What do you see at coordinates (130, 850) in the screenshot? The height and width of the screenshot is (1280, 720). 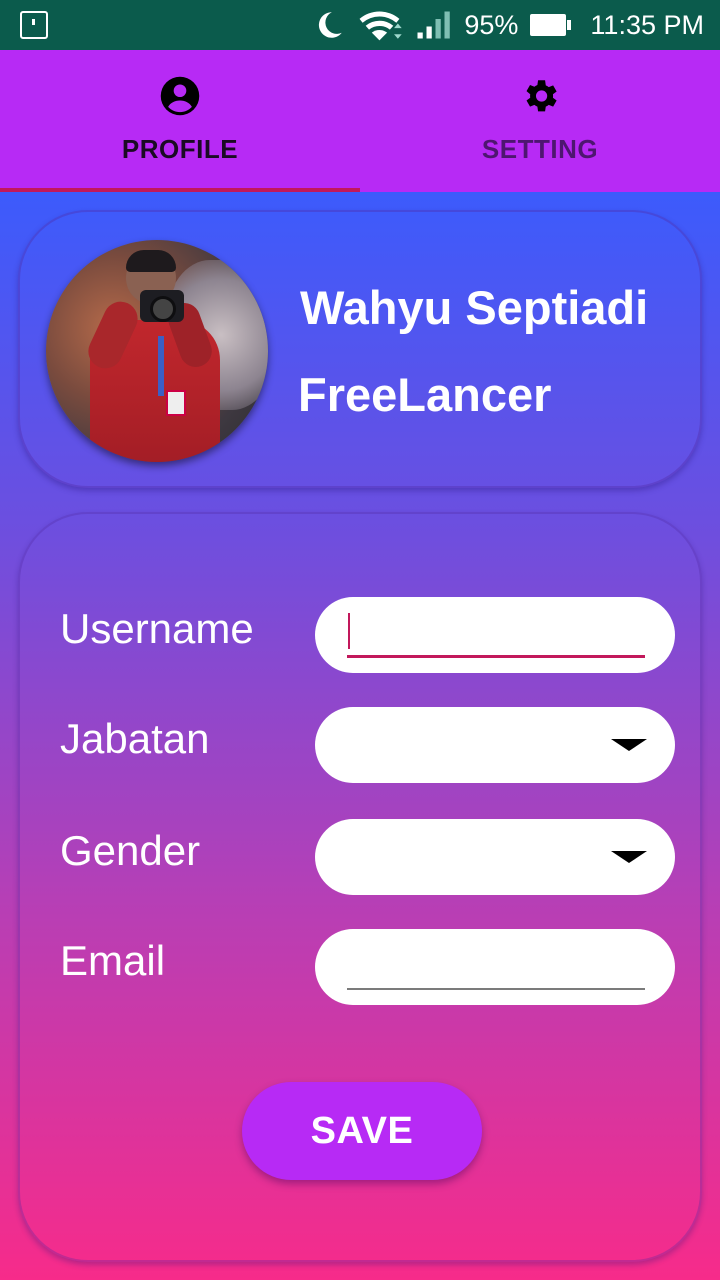 I see `gender-label: Gender` at bounding box center [130, 850].